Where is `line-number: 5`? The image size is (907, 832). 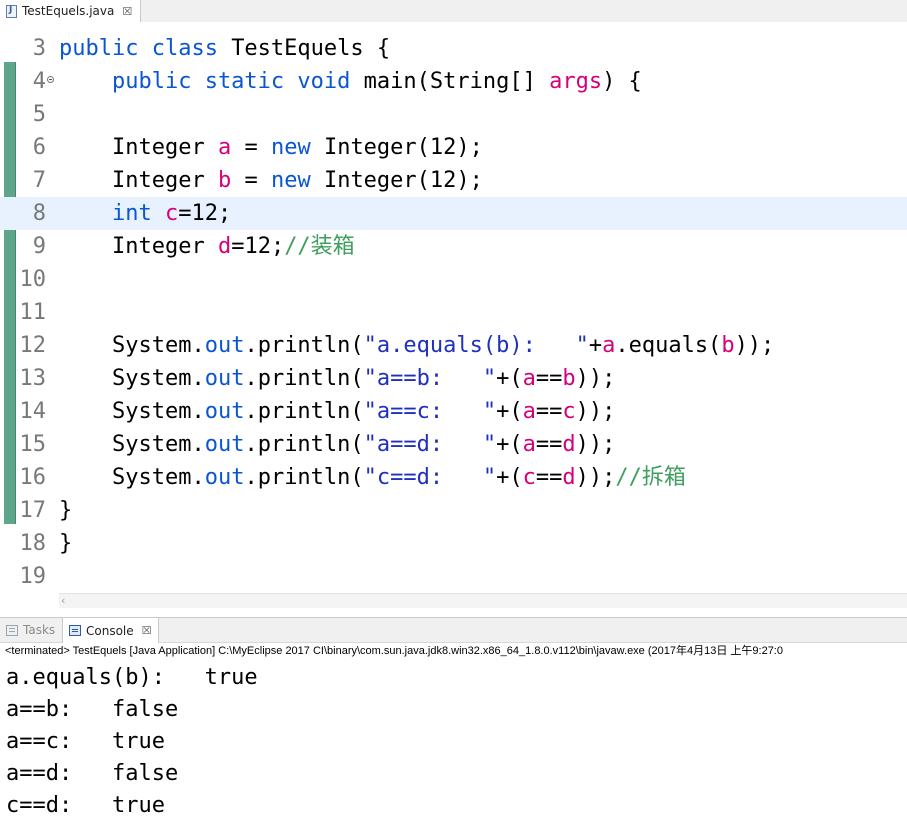
line-number: 5 is located at coordinates (39, 114).